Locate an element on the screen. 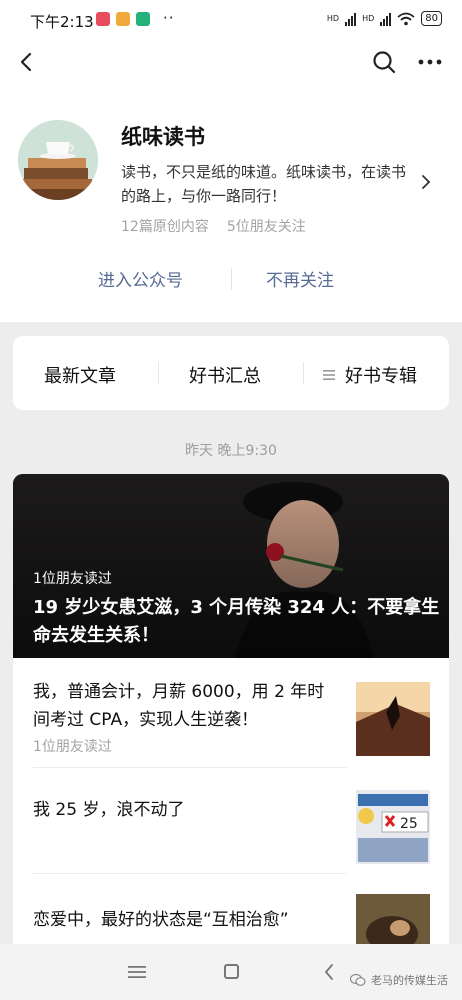 Image resolution: width=462 pixels, height=1000 pixels. menu-item-latest-articles: 最新文章 is located at coordinates (80, 375).